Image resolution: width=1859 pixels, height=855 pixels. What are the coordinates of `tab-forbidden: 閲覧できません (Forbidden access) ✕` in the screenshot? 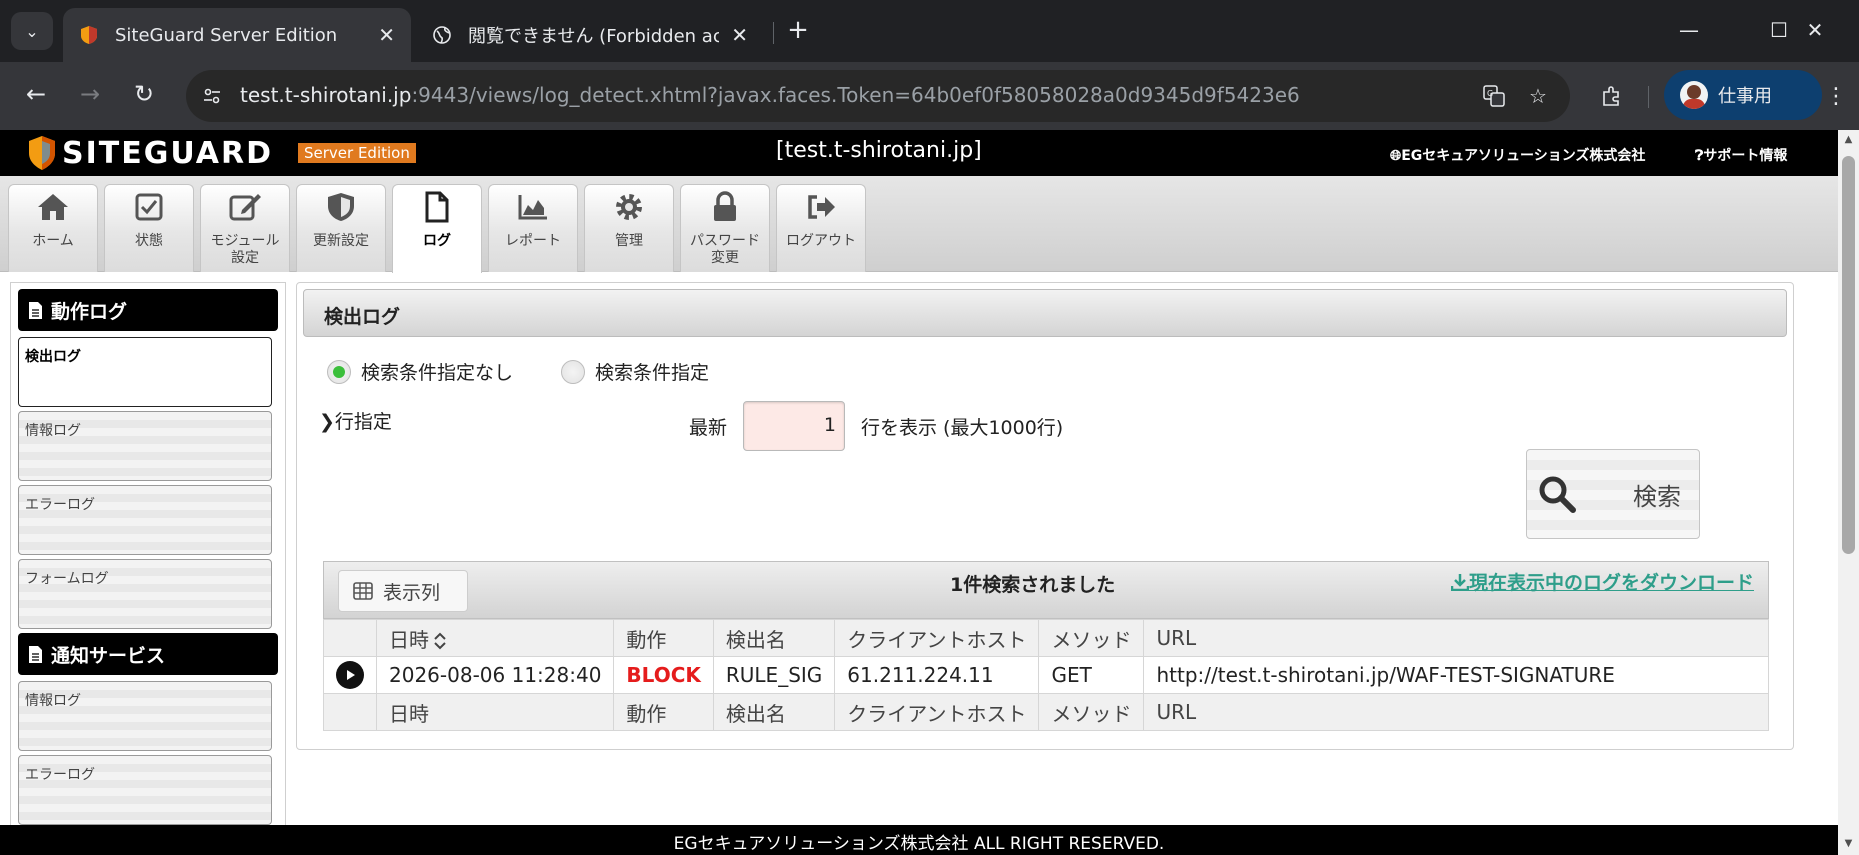 It's located at (590, 35).